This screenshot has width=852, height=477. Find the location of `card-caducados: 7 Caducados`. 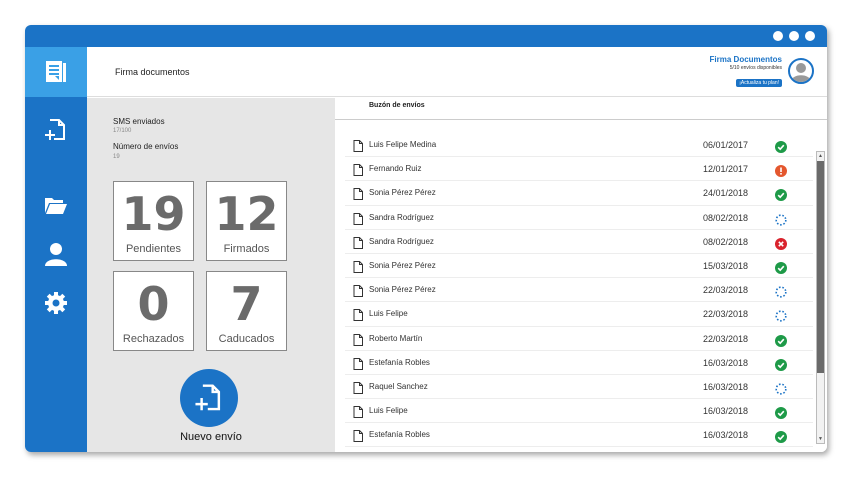

card-caducados: 7 Caducados is located at coordinates (246, 311).